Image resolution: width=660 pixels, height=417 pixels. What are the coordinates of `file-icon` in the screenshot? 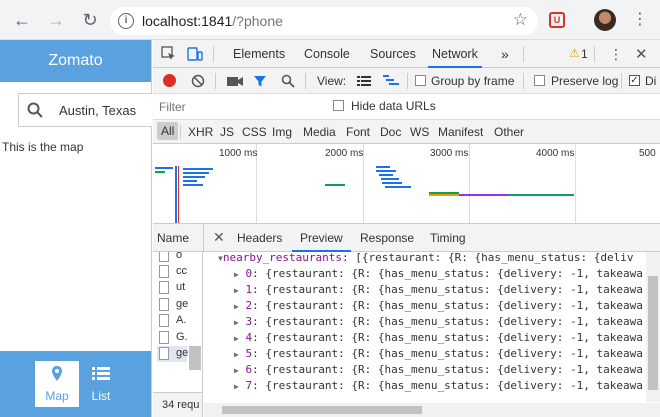 It's located at (164, 287).